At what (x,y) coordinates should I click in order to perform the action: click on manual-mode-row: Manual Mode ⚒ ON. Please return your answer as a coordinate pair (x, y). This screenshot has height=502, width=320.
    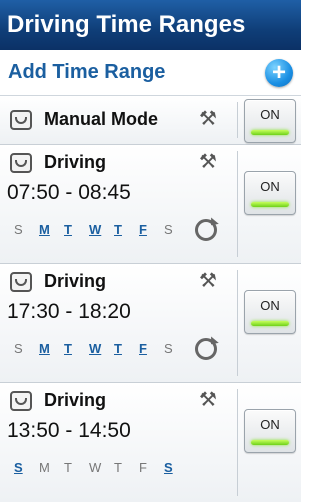
    Looking at the image, I should click on (150, 120).